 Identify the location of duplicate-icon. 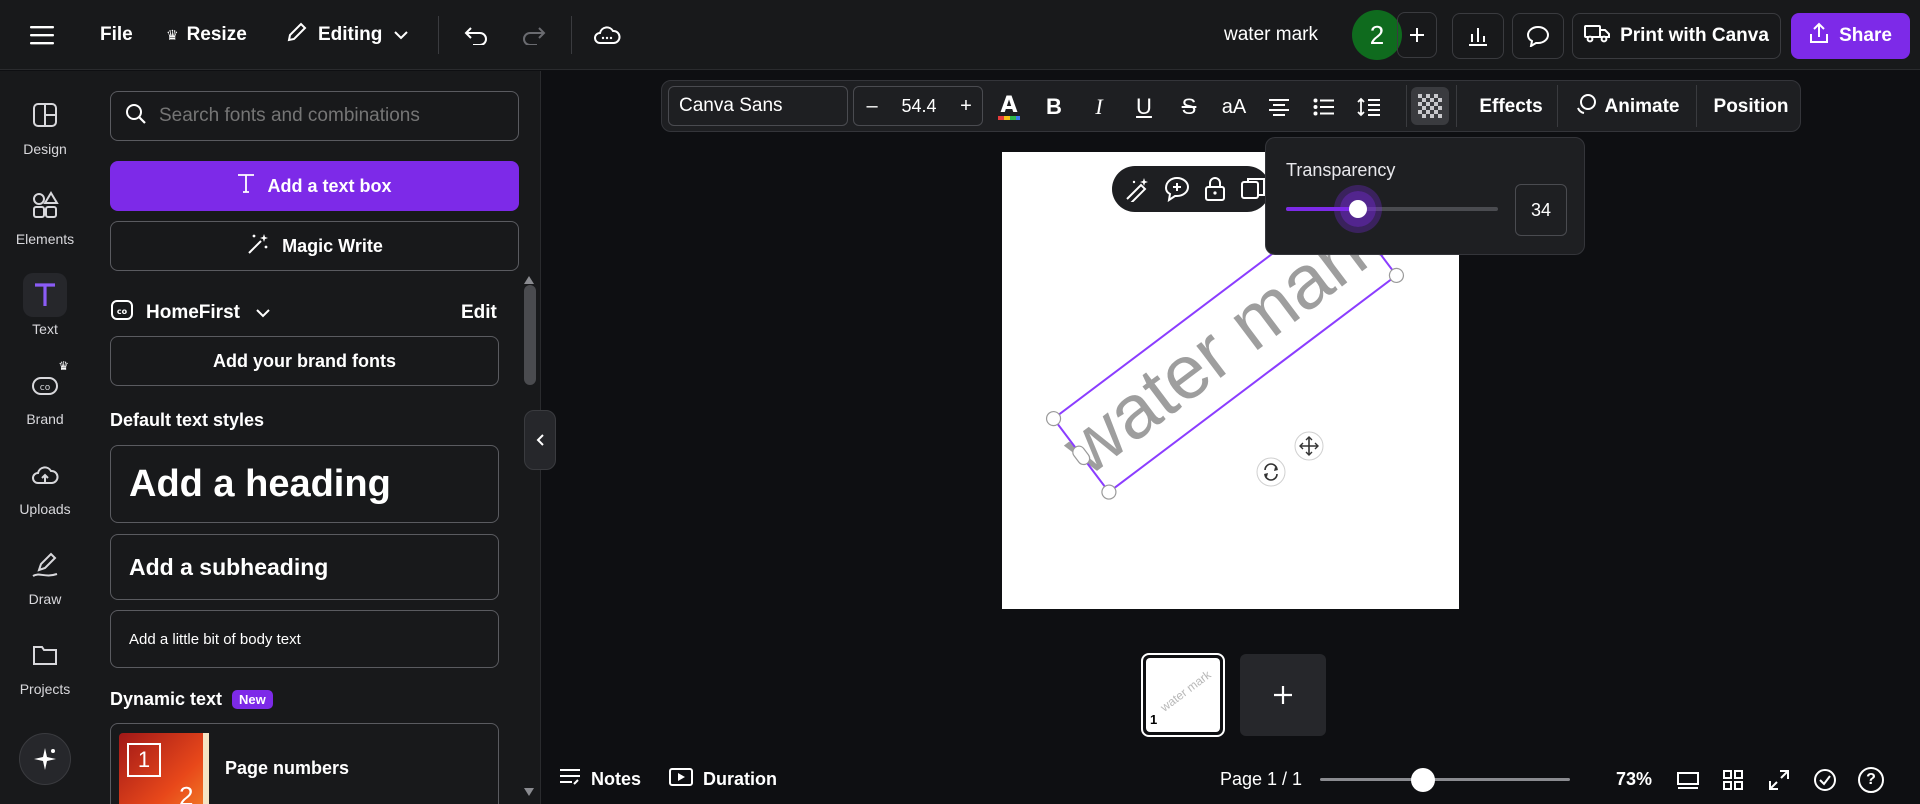
(1253, 191).